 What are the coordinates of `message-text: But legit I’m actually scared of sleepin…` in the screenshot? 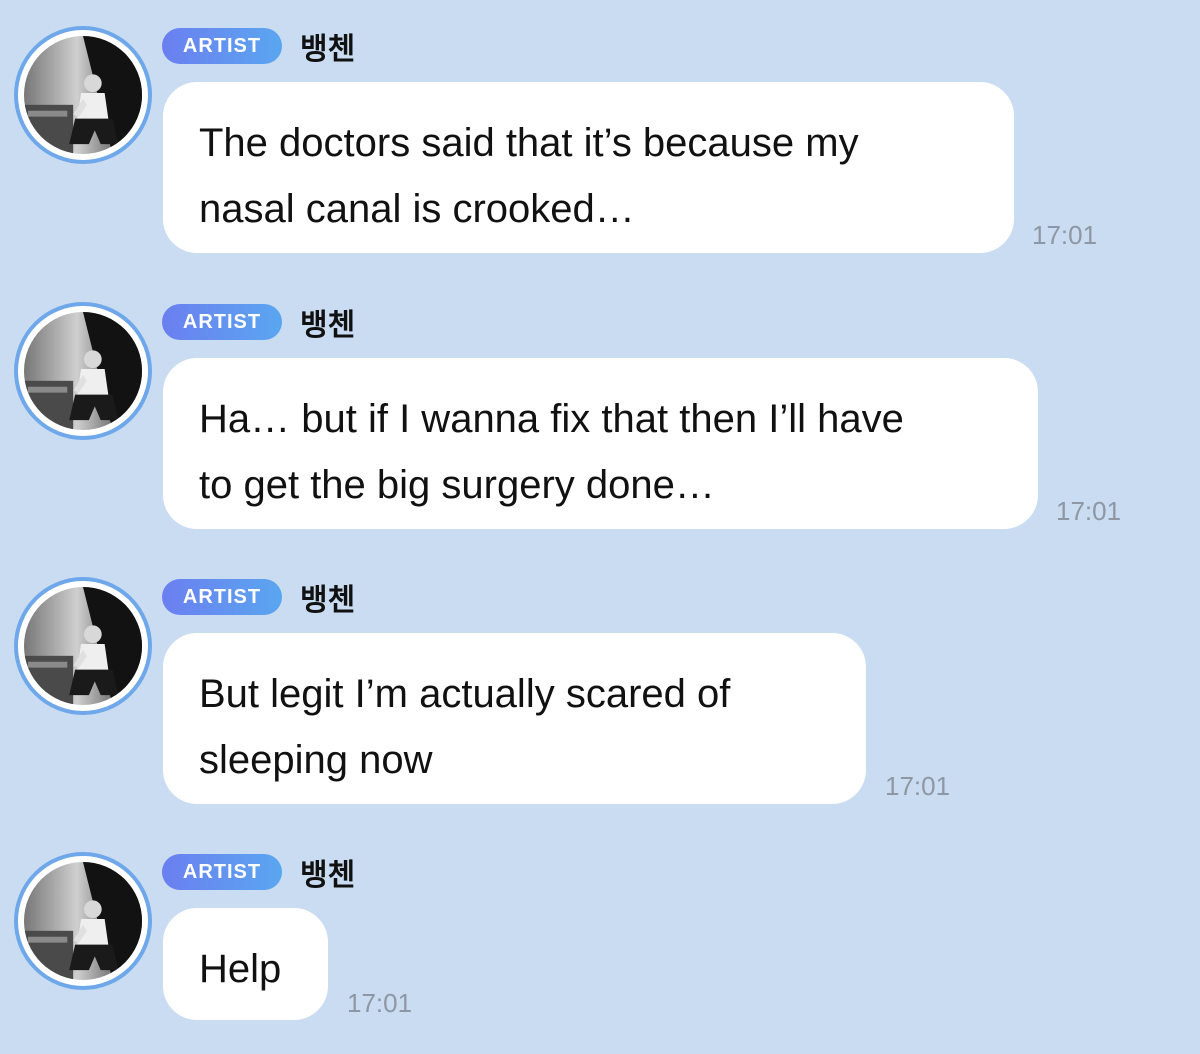 It's located at (465, 727).